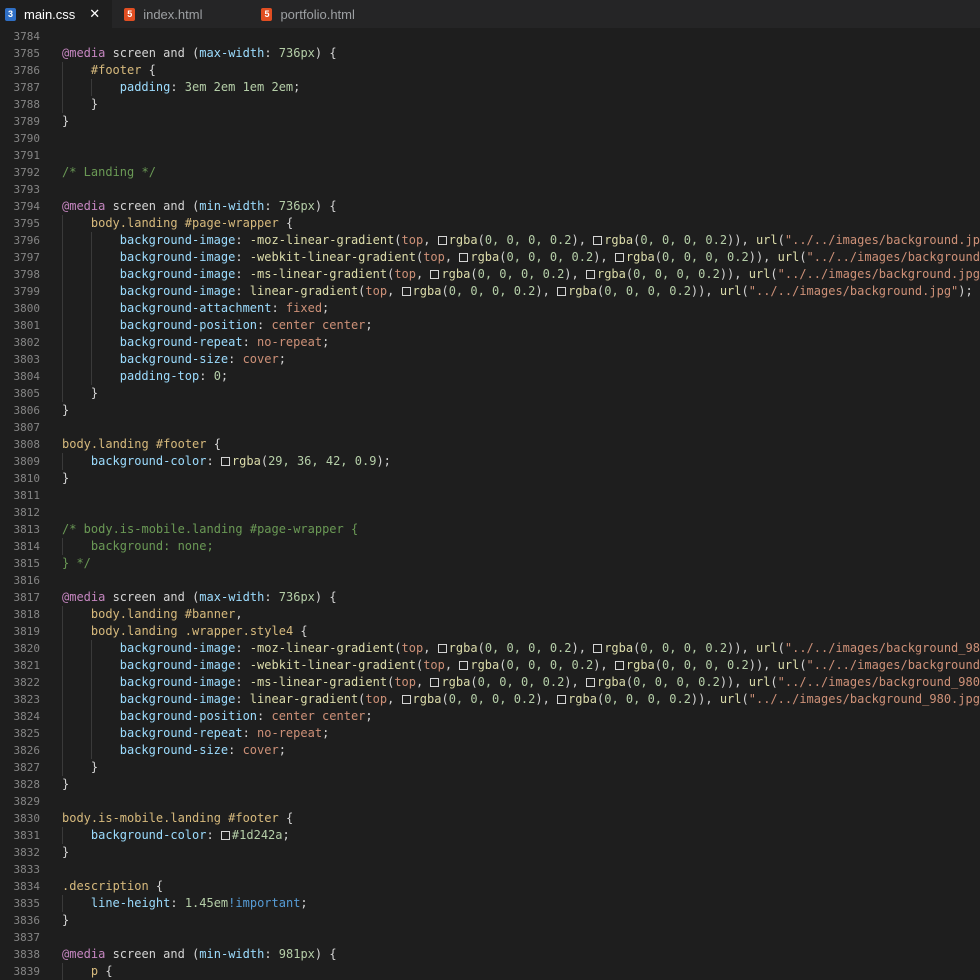 This screenshot has height=980, width=980. What do you see at coordinates (286, 835) in the screenshot?
I see `token-punc: ;` at bounding box center [286, 835].